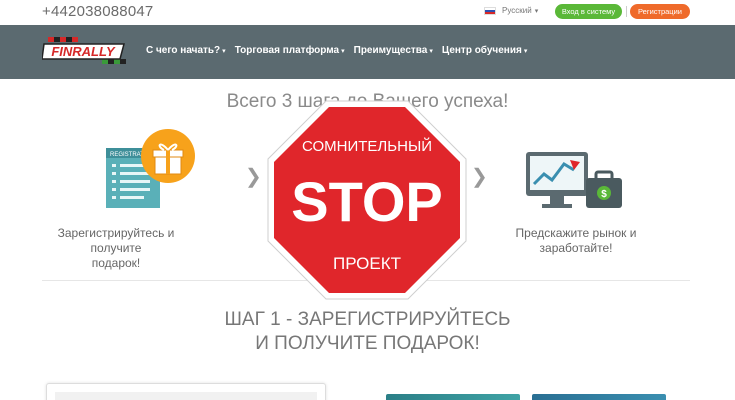 This screenshot has width=735, height=400. What do you see at coordinates (390, 50) in the screenshot?
I see `nav-item-label: Преимущества` at bounding box center [390, 50].